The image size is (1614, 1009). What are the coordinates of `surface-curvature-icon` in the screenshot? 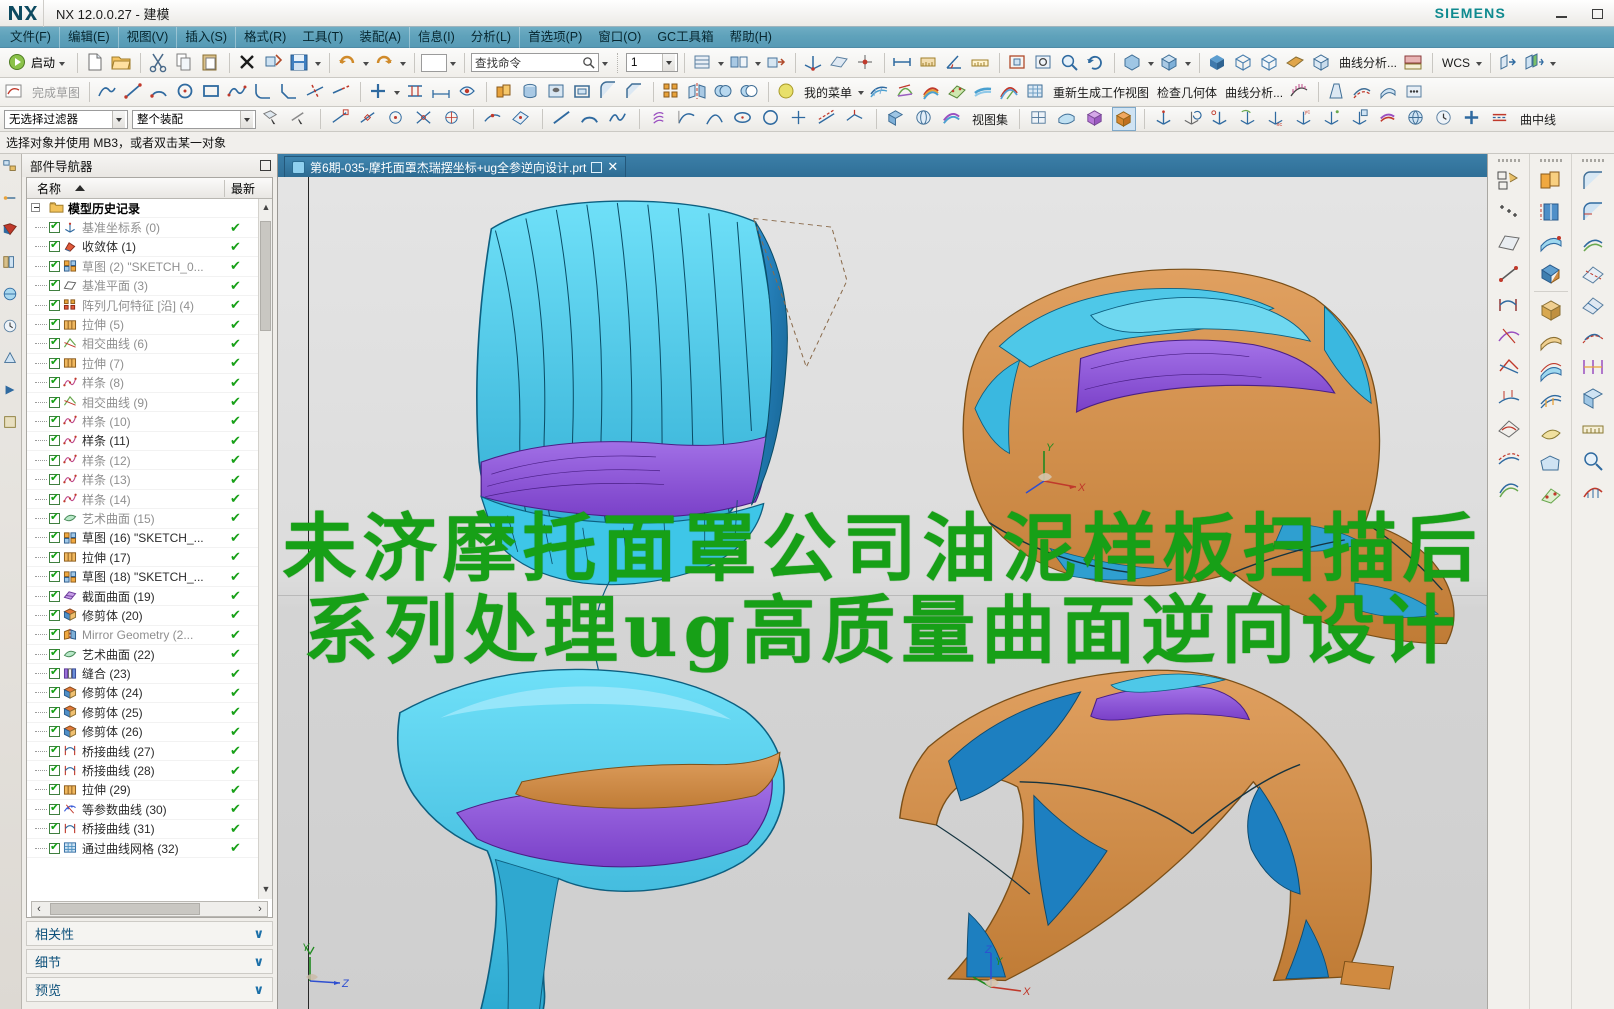 It's located at (1010, 92).